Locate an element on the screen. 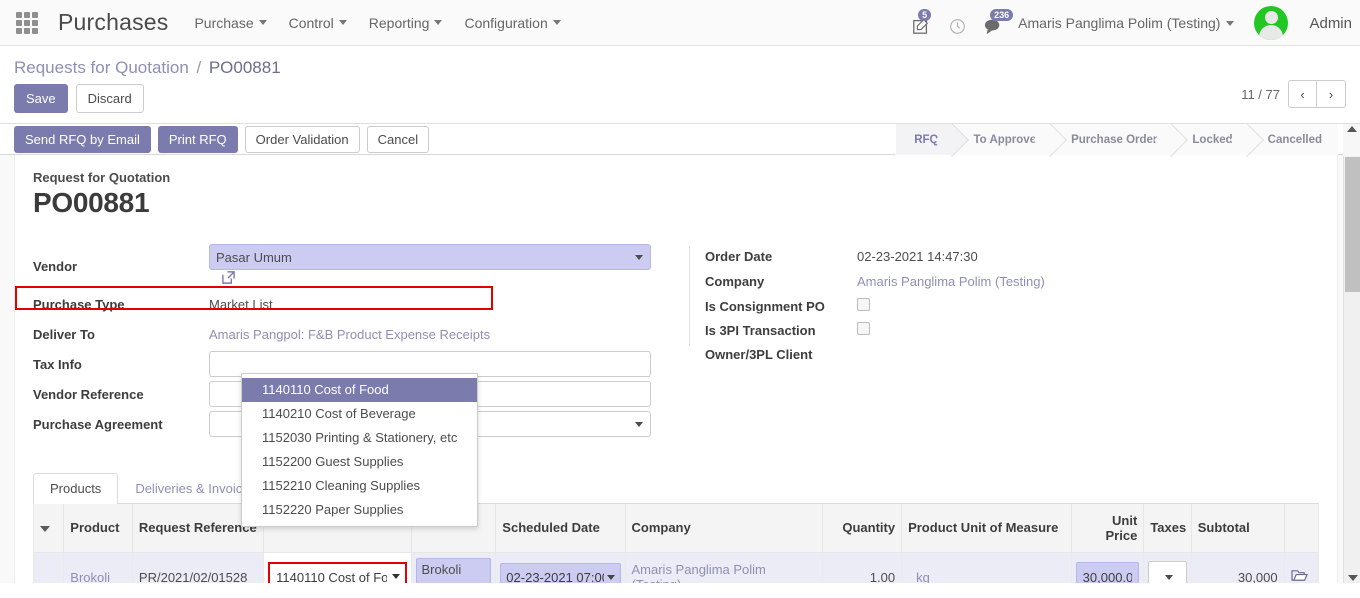 The height and width of the screenshot is (598, 1360). scheduled-date-wrap is located at coordinates (560, 573).